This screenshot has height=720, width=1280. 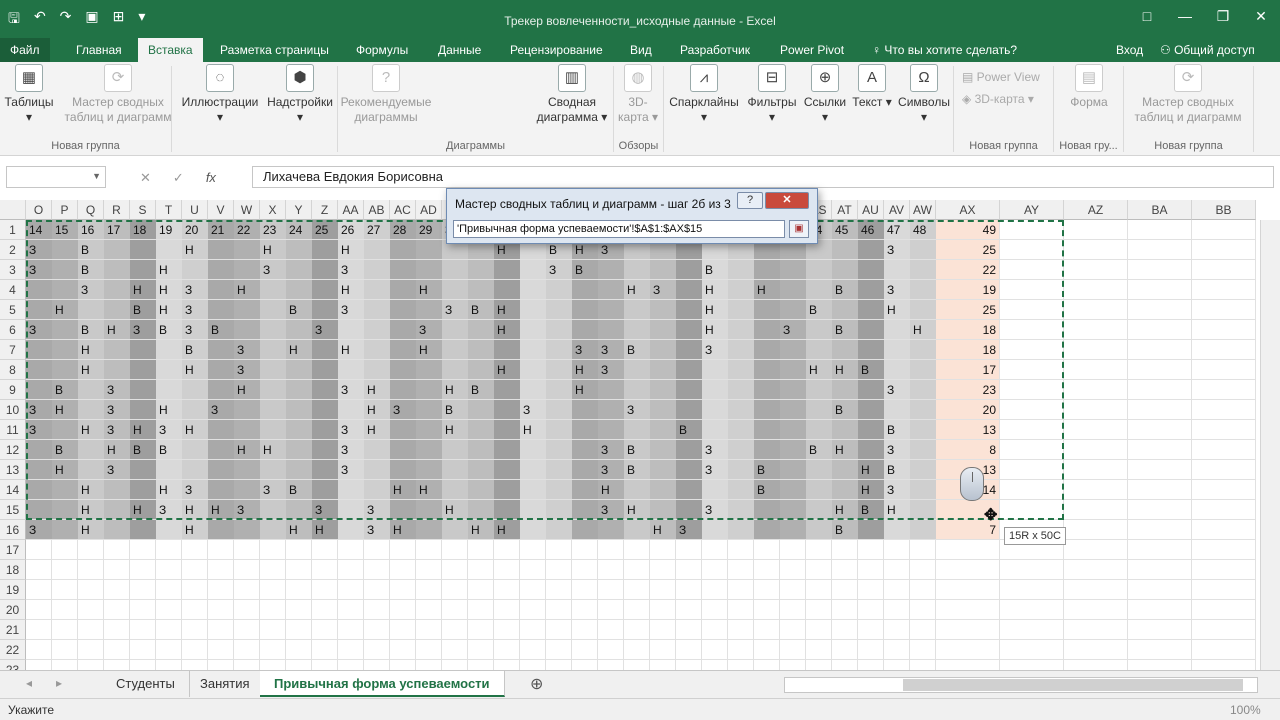 I want to click on column-header: AW, so click(x=923, y=210).